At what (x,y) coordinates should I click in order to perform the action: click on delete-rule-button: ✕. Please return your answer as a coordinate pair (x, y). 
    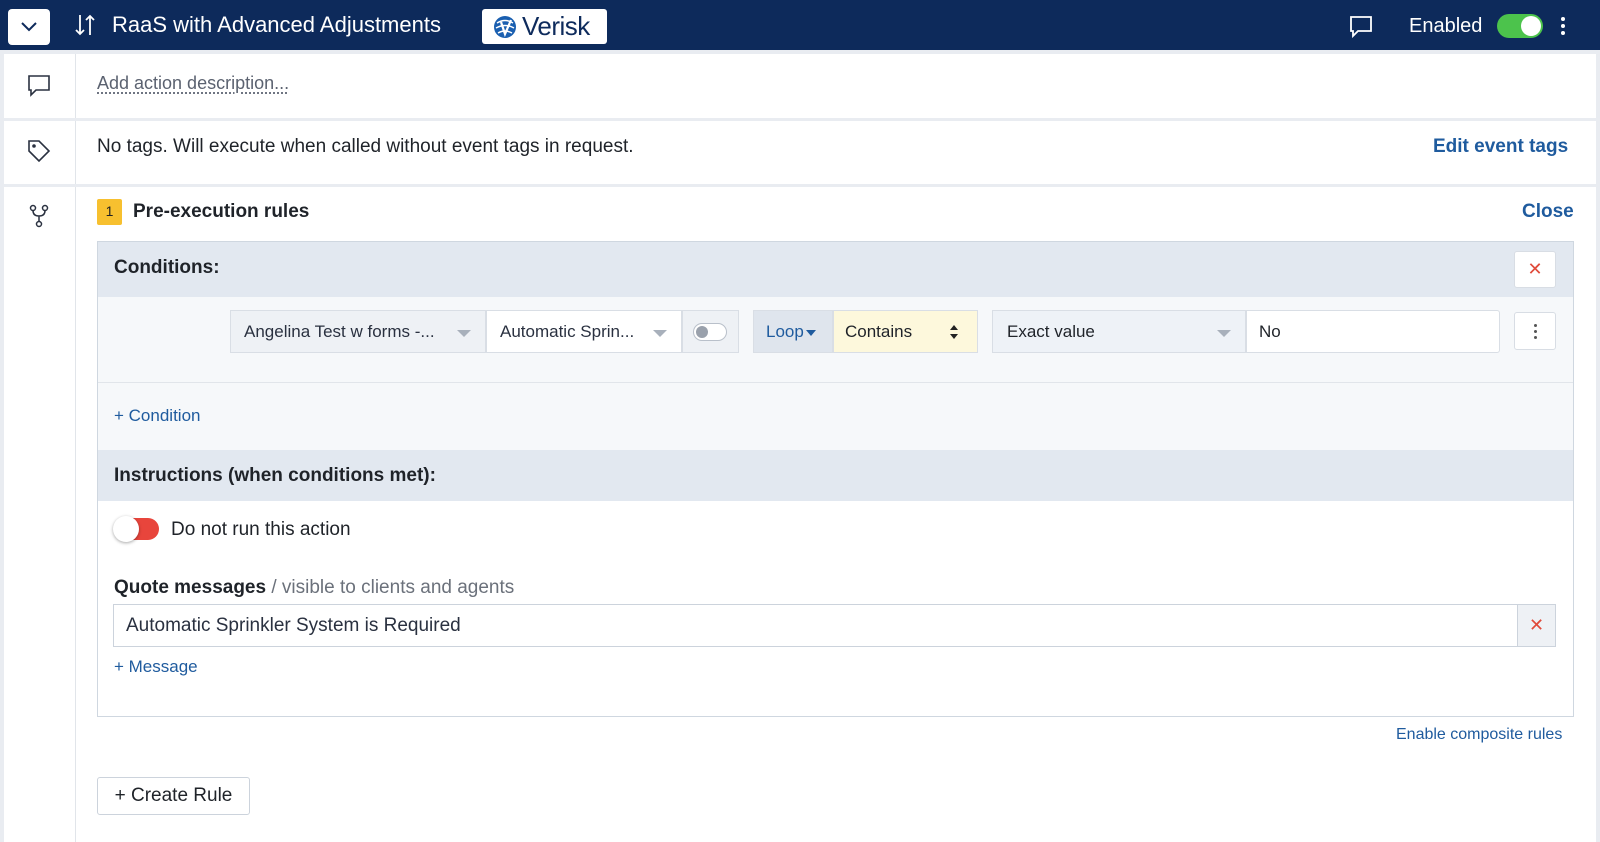
    Looking at the image, I should click on (1535, 269).